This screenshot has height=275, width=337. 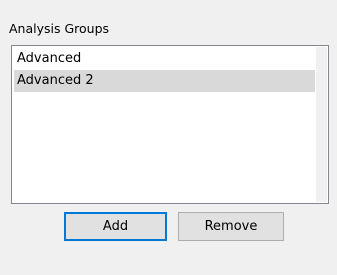 I want to click on list-scroll-strip, so click(x=321, y=124).